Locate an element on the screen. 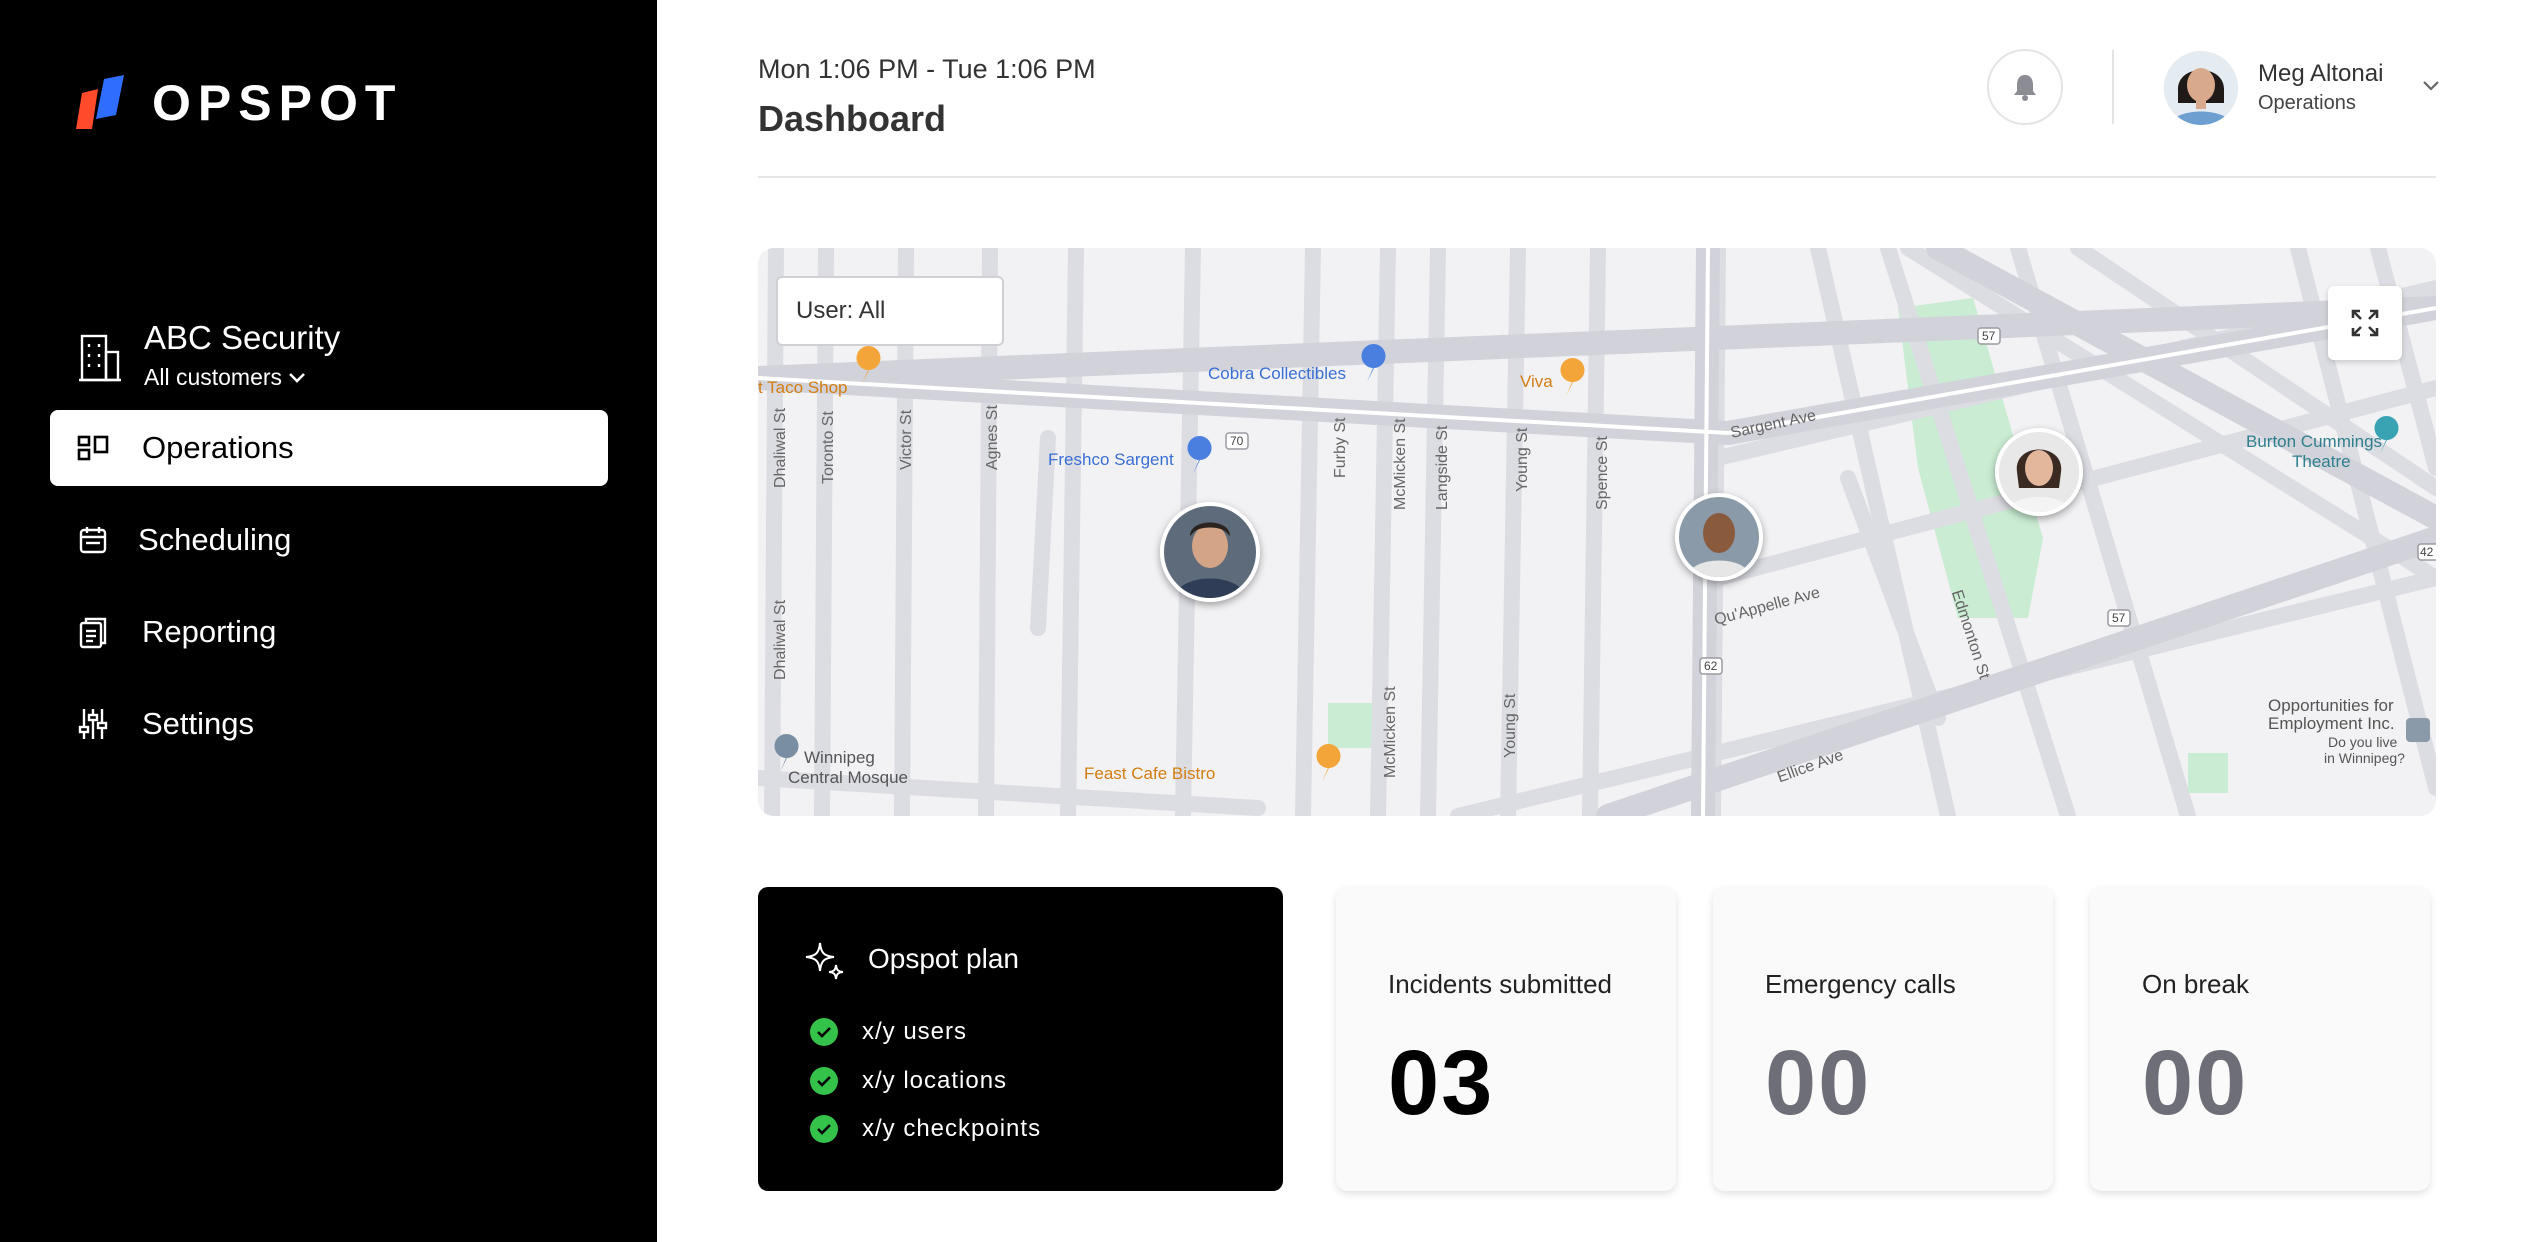 The image size is (2536, 1242). customer-filter: All customers is located at coordinates (242, 377).